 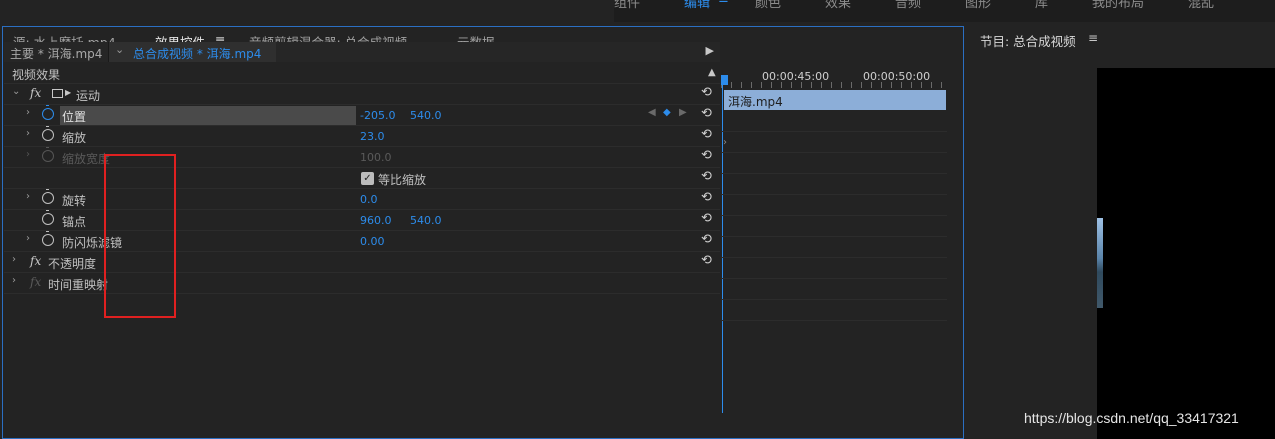 What do you see at coordinates (710, 50) in the screenshot?
I see `play-triangle-icon: ▶` at bounding box center [710, 50].